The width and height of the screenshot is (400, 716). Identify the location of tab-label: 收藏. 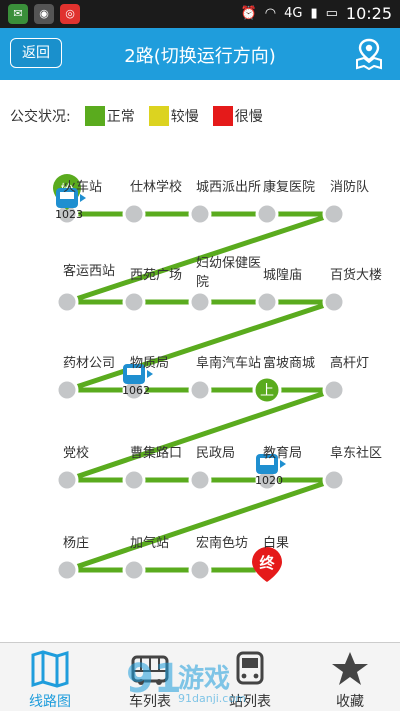
(350, 702).